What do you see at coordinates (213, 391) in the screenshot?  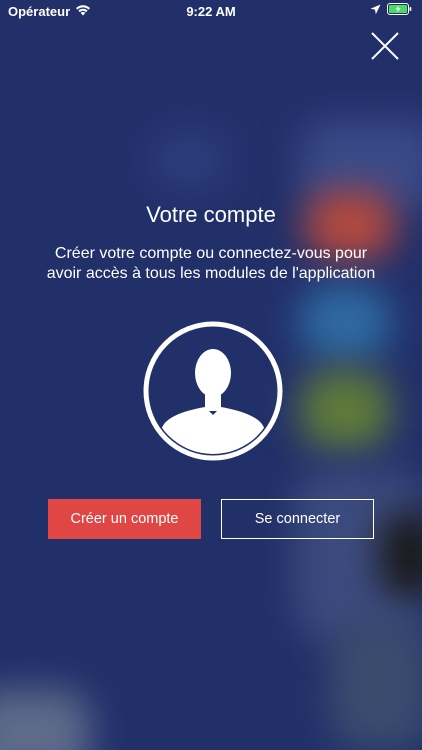 I see `user-avatar-icon` at bounding box center [213, 391].